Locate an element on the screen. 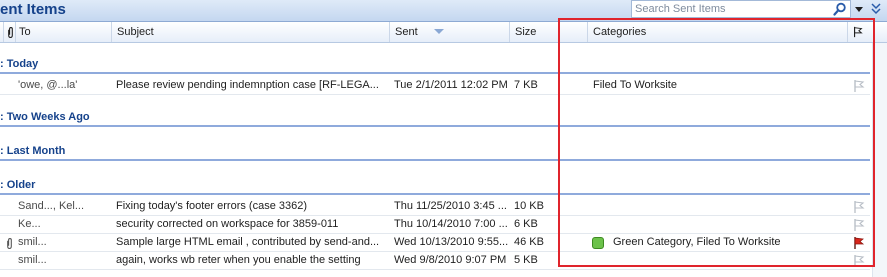  double-chevron-down-icon is located at coordinates (876, 9).